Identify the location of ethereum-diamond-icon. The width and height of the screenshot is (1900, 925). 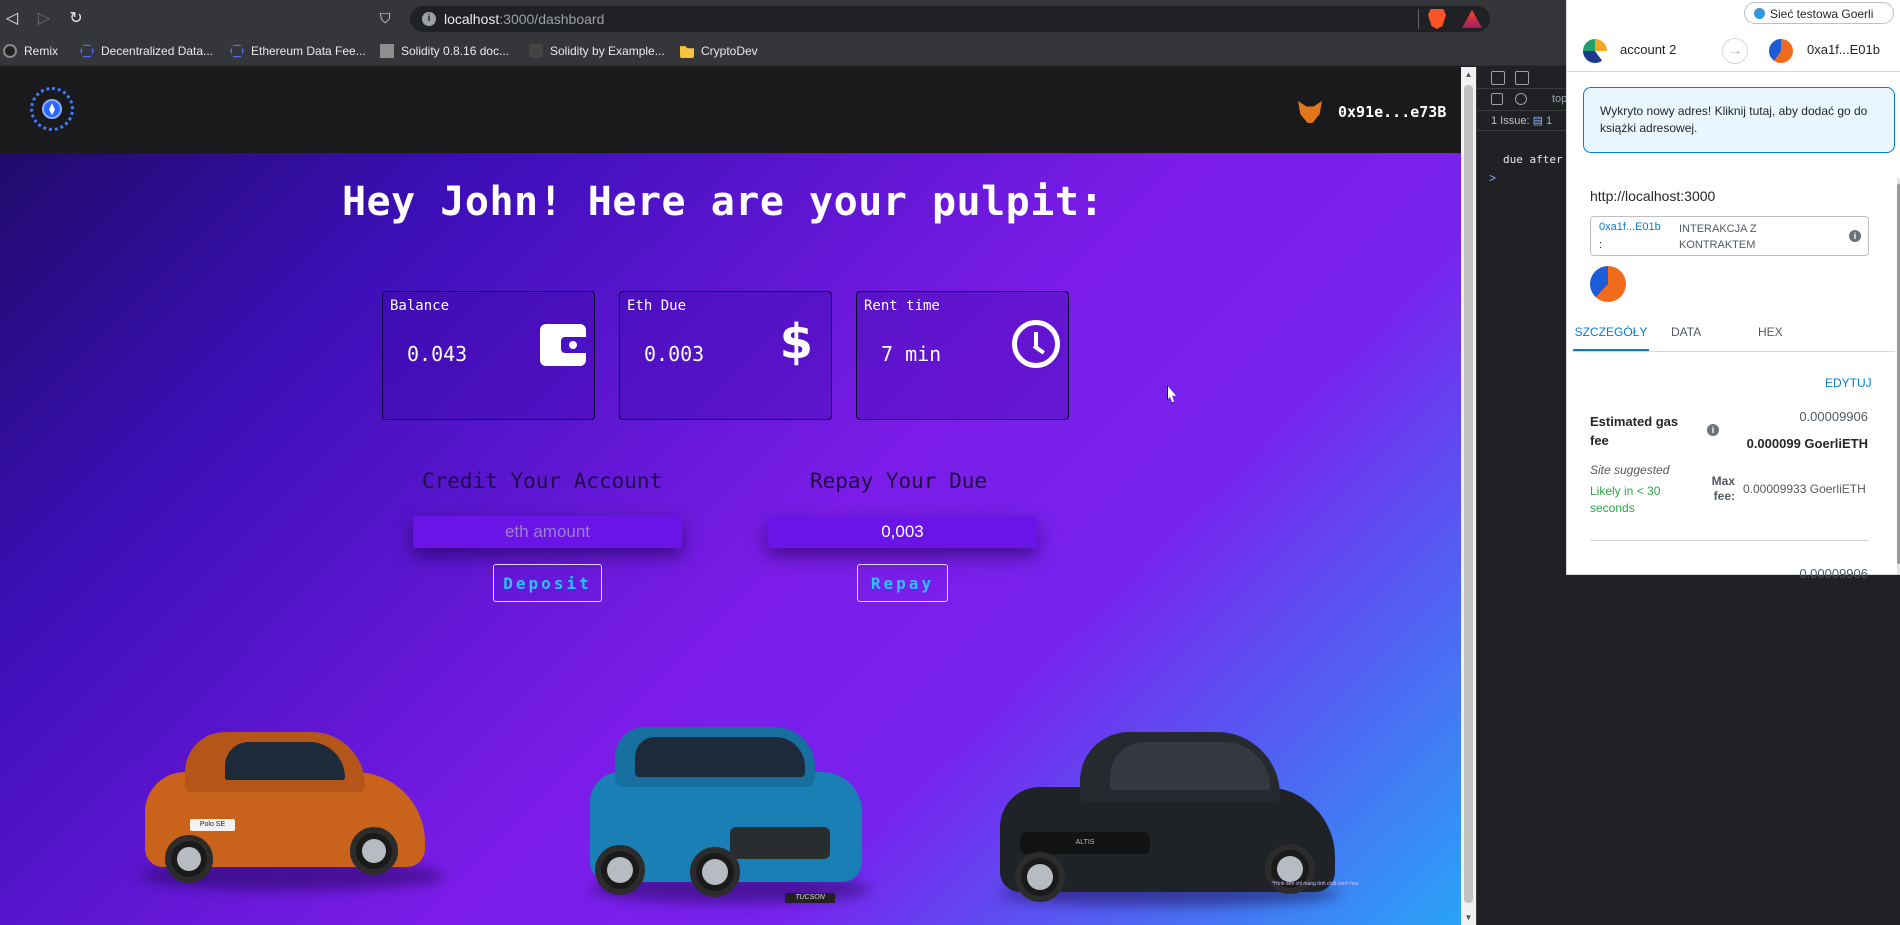
(52, 109).